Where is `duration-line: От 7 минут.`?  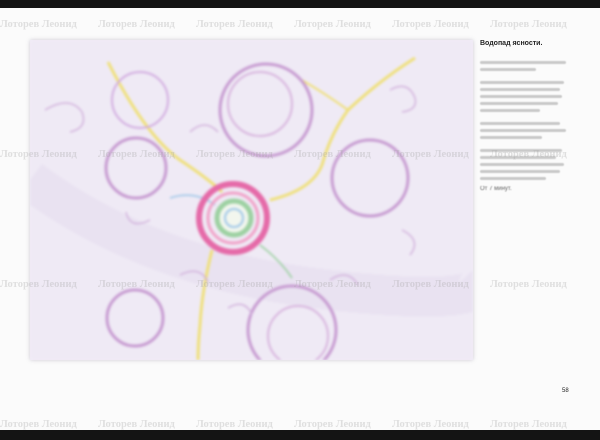 duration-line: От 7 минут. is located at coordinates (496, 189).